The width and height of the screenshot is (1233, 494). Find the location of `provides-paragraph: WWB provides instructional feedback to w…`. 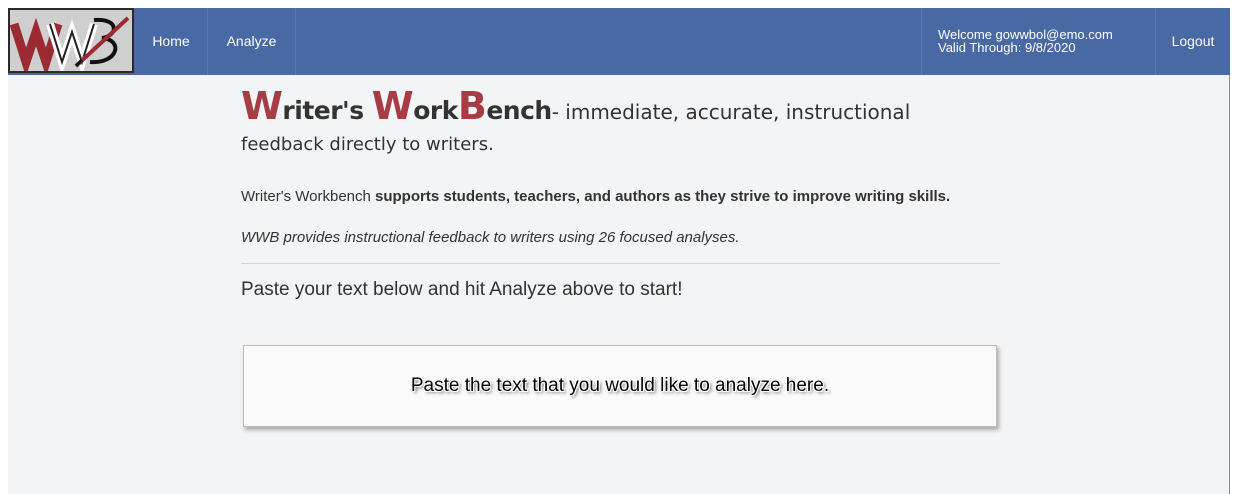

provides-paragraph: WWB provides instructional feedback to w… is located at coordinates (490, 237).